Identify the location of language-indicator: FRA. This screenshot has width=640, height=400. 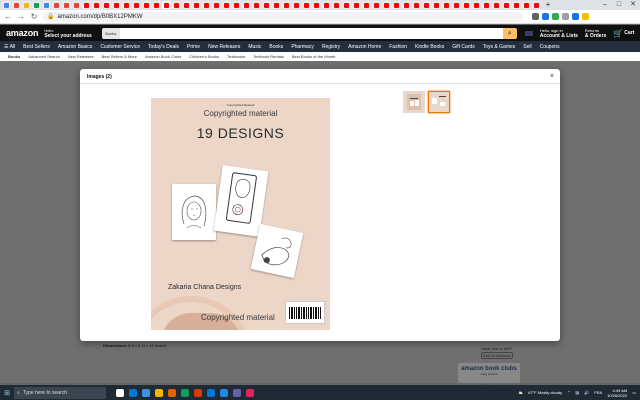
(598, 392).